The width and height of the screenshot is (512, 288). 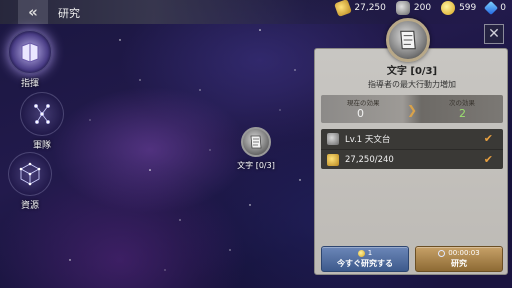 I want to click on requirements-list: Lv.1 天文台 ✔ 27,250/240 ✔, so click(x=412, y=149).